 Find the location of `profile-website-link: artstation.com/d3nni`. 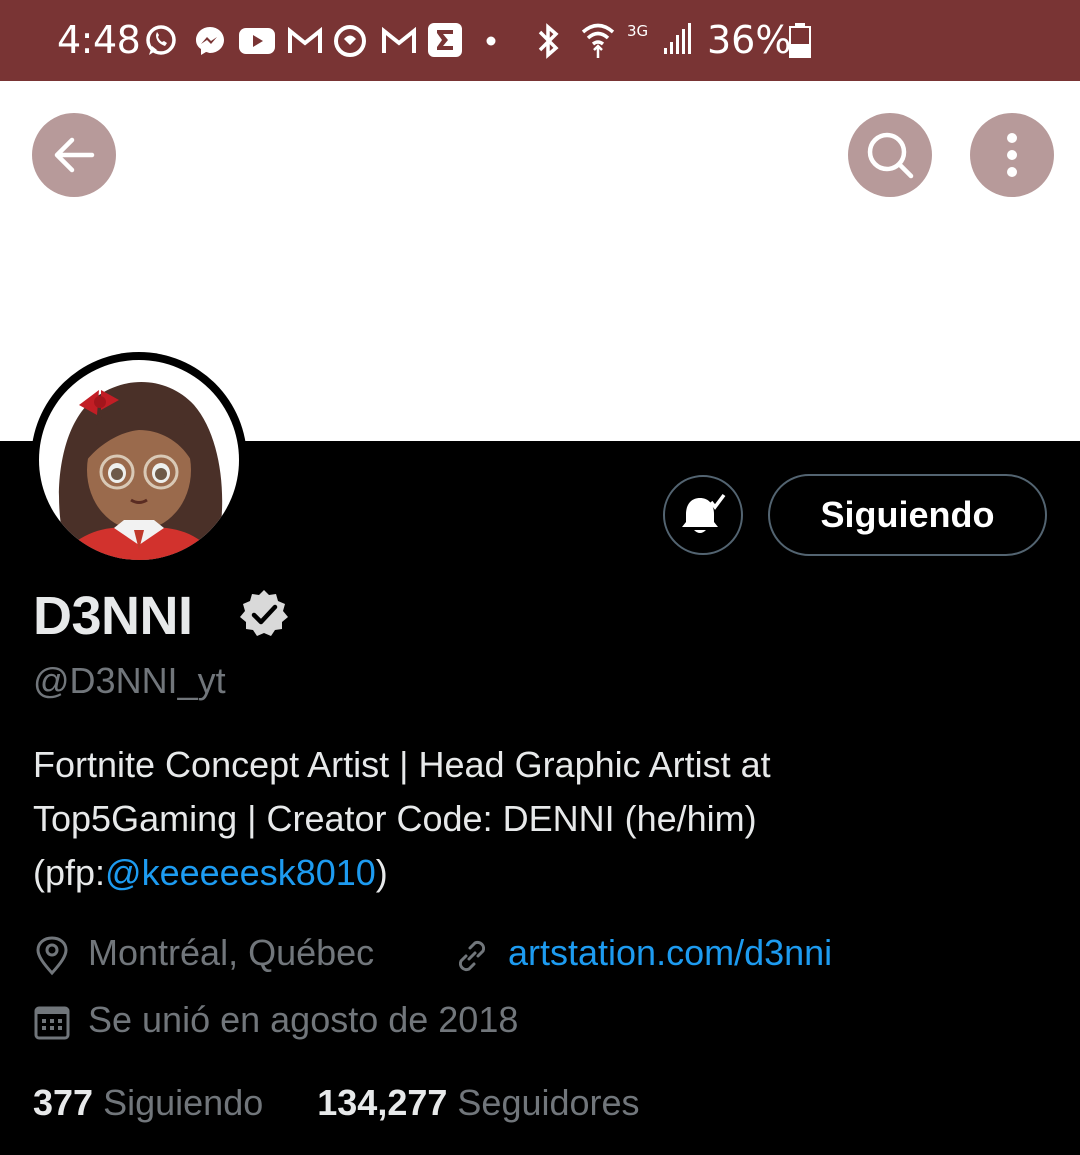

profile-website-link: artstation.com/d3nni is located at coordinates (670, 953).